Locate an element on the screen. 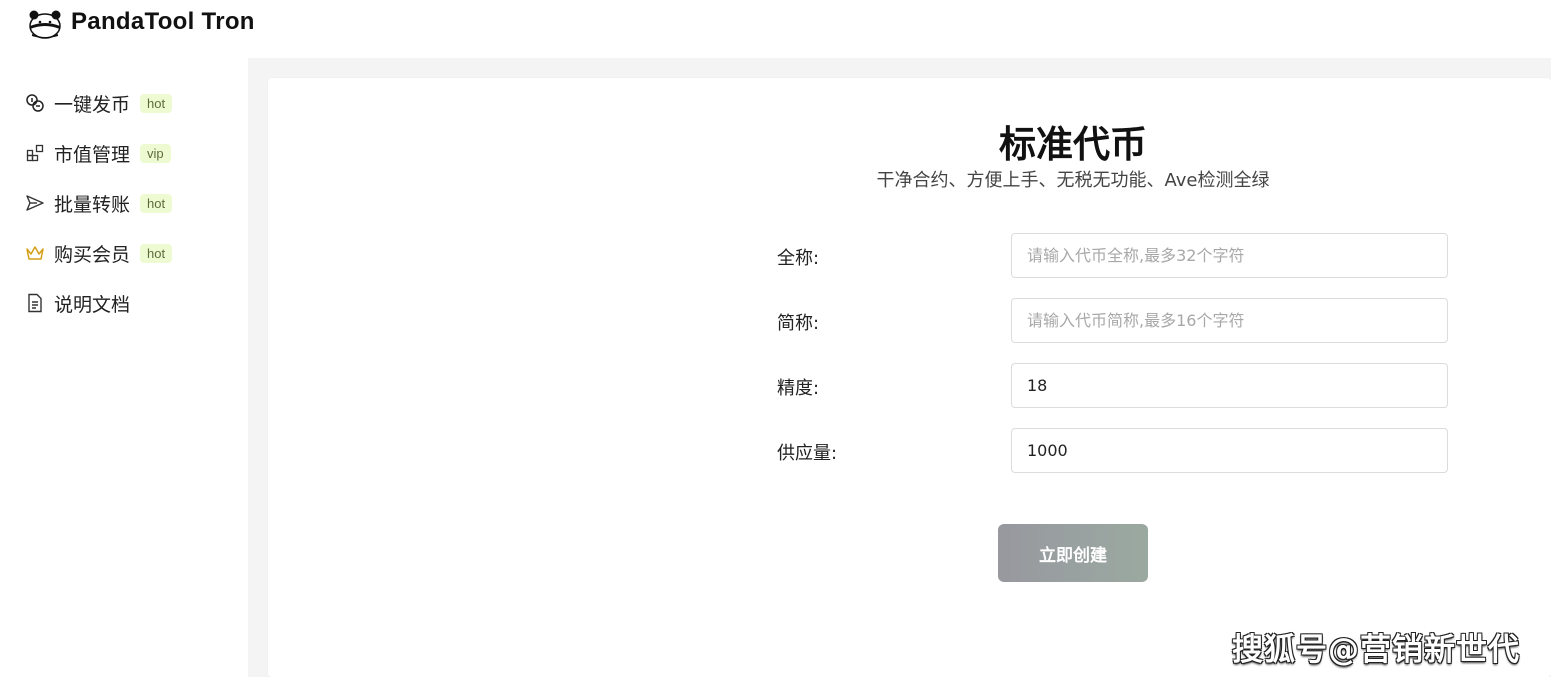  sidebar-item-label: 市值管理 is located at coordinates (92, 154).